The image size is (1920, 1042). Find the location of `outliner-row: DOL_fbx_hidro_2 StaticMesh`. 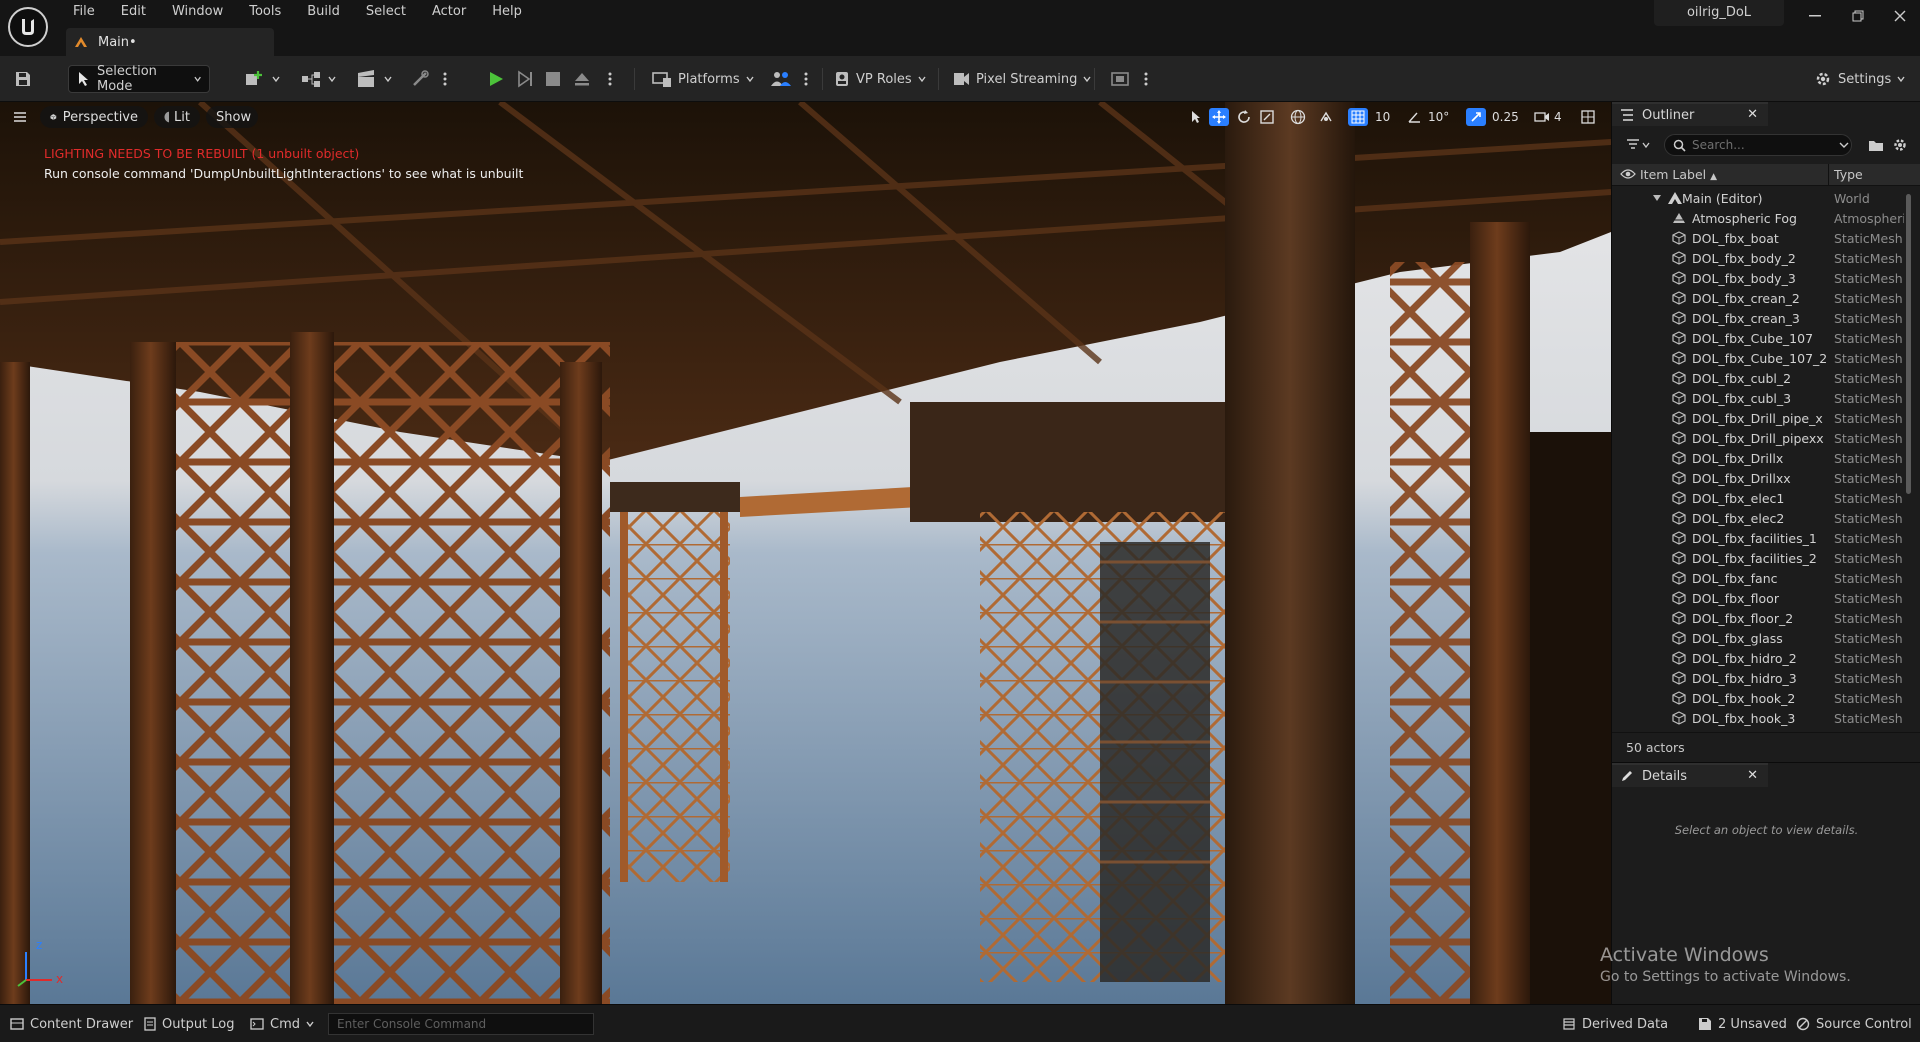

outliner-row: DOL_fbx_hidro_2 StaticMesh is located at coordinates (1761, 658).